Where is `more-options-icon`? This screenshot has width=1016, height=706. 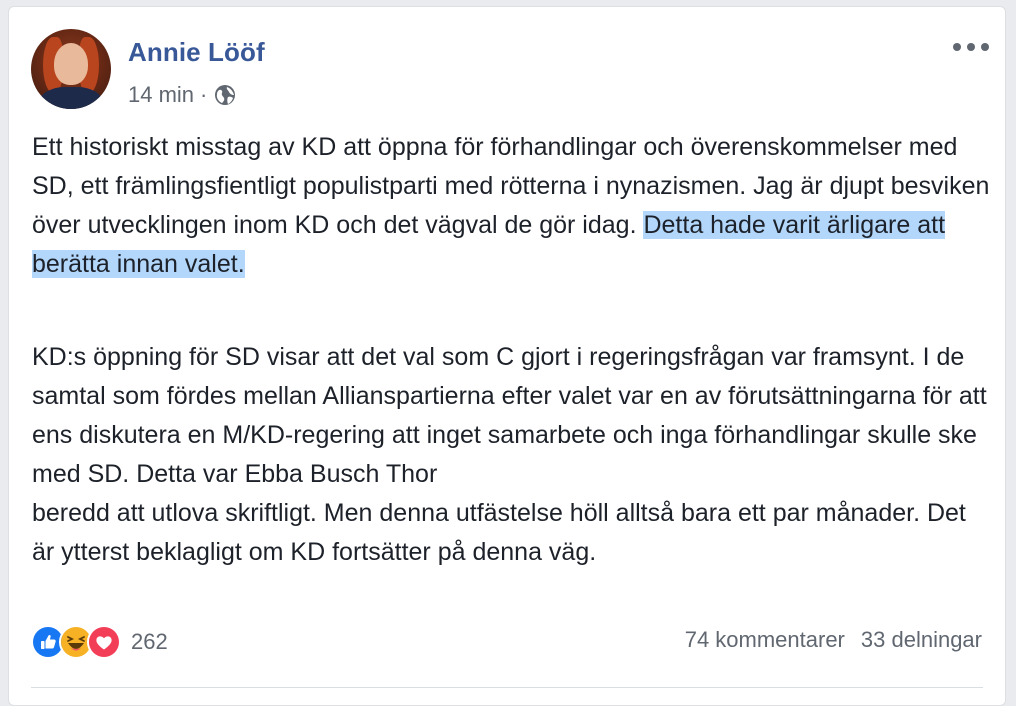
more-options-icon is located at coordinates (971, 47).